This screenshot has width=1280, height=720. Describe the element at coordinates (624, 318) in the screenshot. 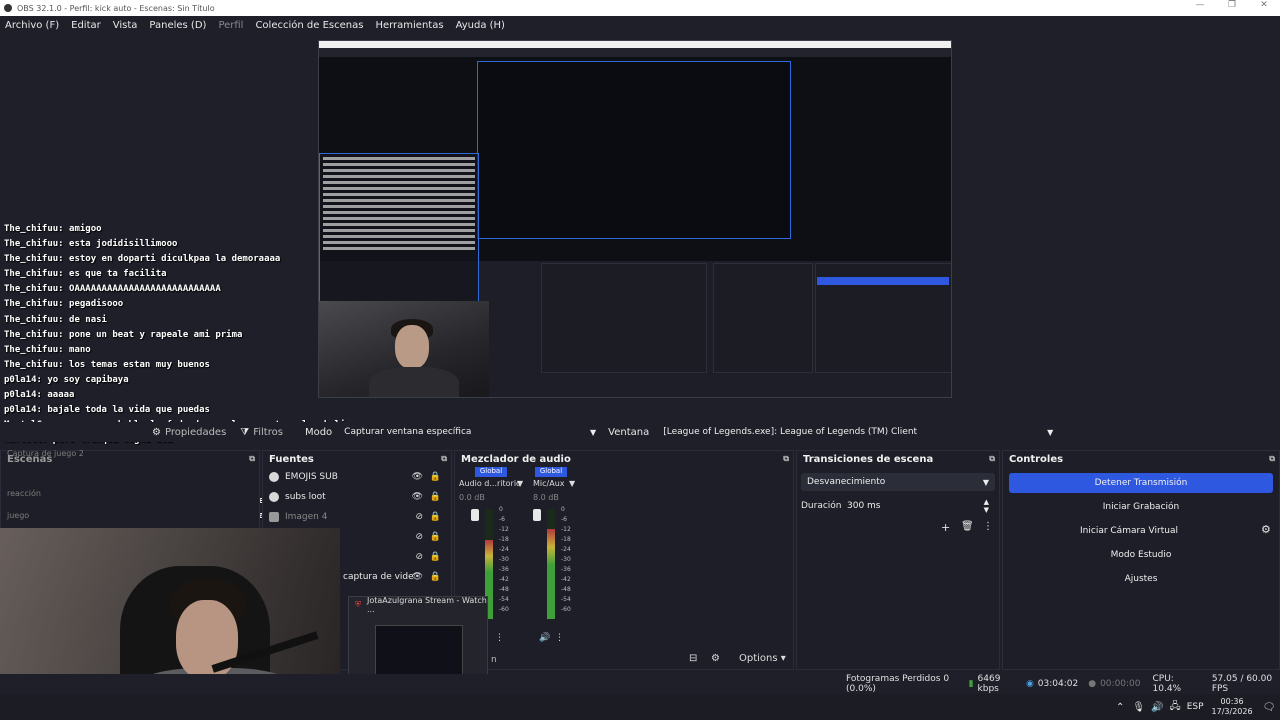

I see `nested-mixer-dock` at that location.